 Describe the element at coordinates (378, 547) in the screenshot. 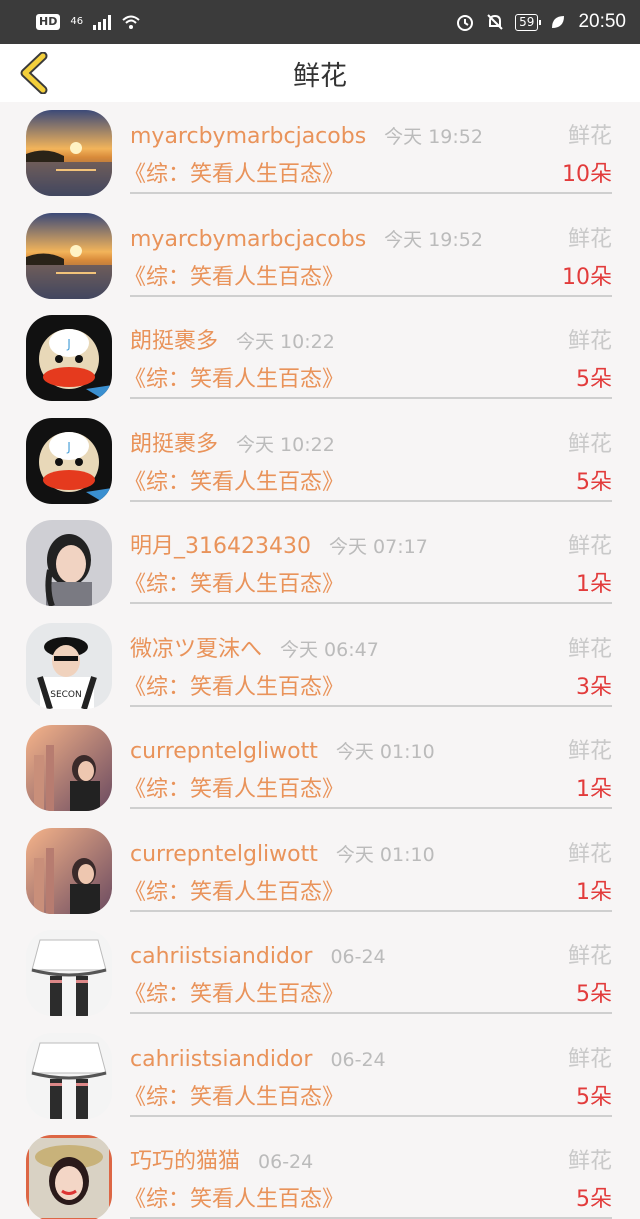

I see `timestamp: 今天 07:17` at that location.